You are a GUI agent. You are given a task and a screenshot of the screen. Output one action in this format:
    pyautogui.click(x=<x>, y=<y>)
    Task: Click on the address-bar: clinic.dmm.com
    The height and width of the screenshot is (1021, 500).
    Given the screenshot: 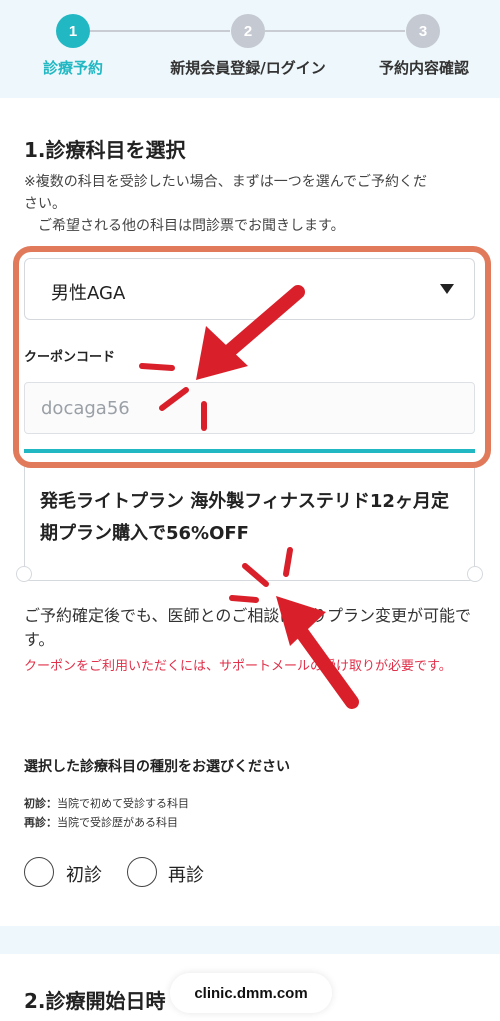 What is the action you would take?
    pyautogui.click(x=251, y=993)
    